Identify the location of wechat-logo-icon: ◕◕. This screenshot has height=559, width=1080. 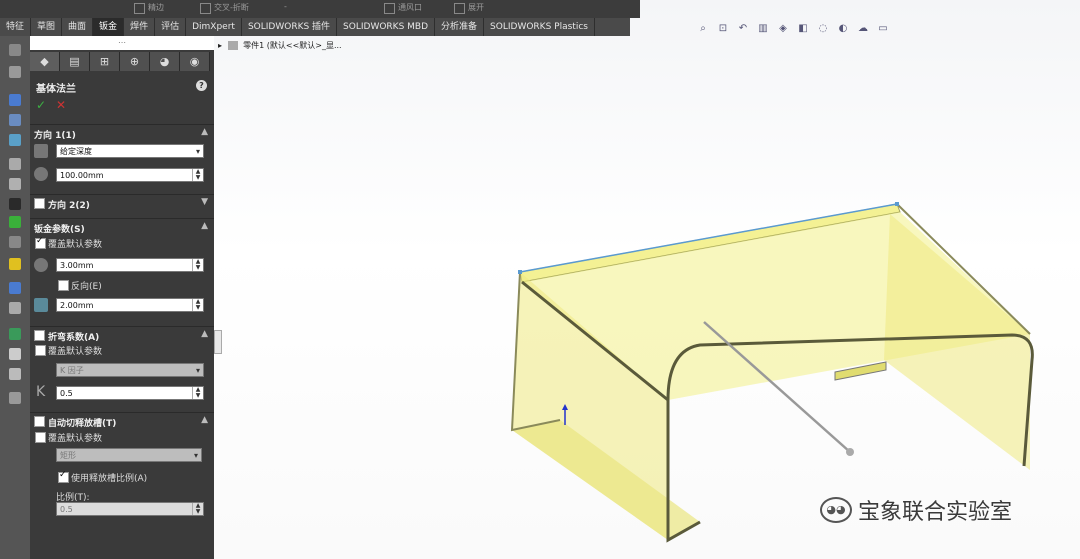
(836, 510).